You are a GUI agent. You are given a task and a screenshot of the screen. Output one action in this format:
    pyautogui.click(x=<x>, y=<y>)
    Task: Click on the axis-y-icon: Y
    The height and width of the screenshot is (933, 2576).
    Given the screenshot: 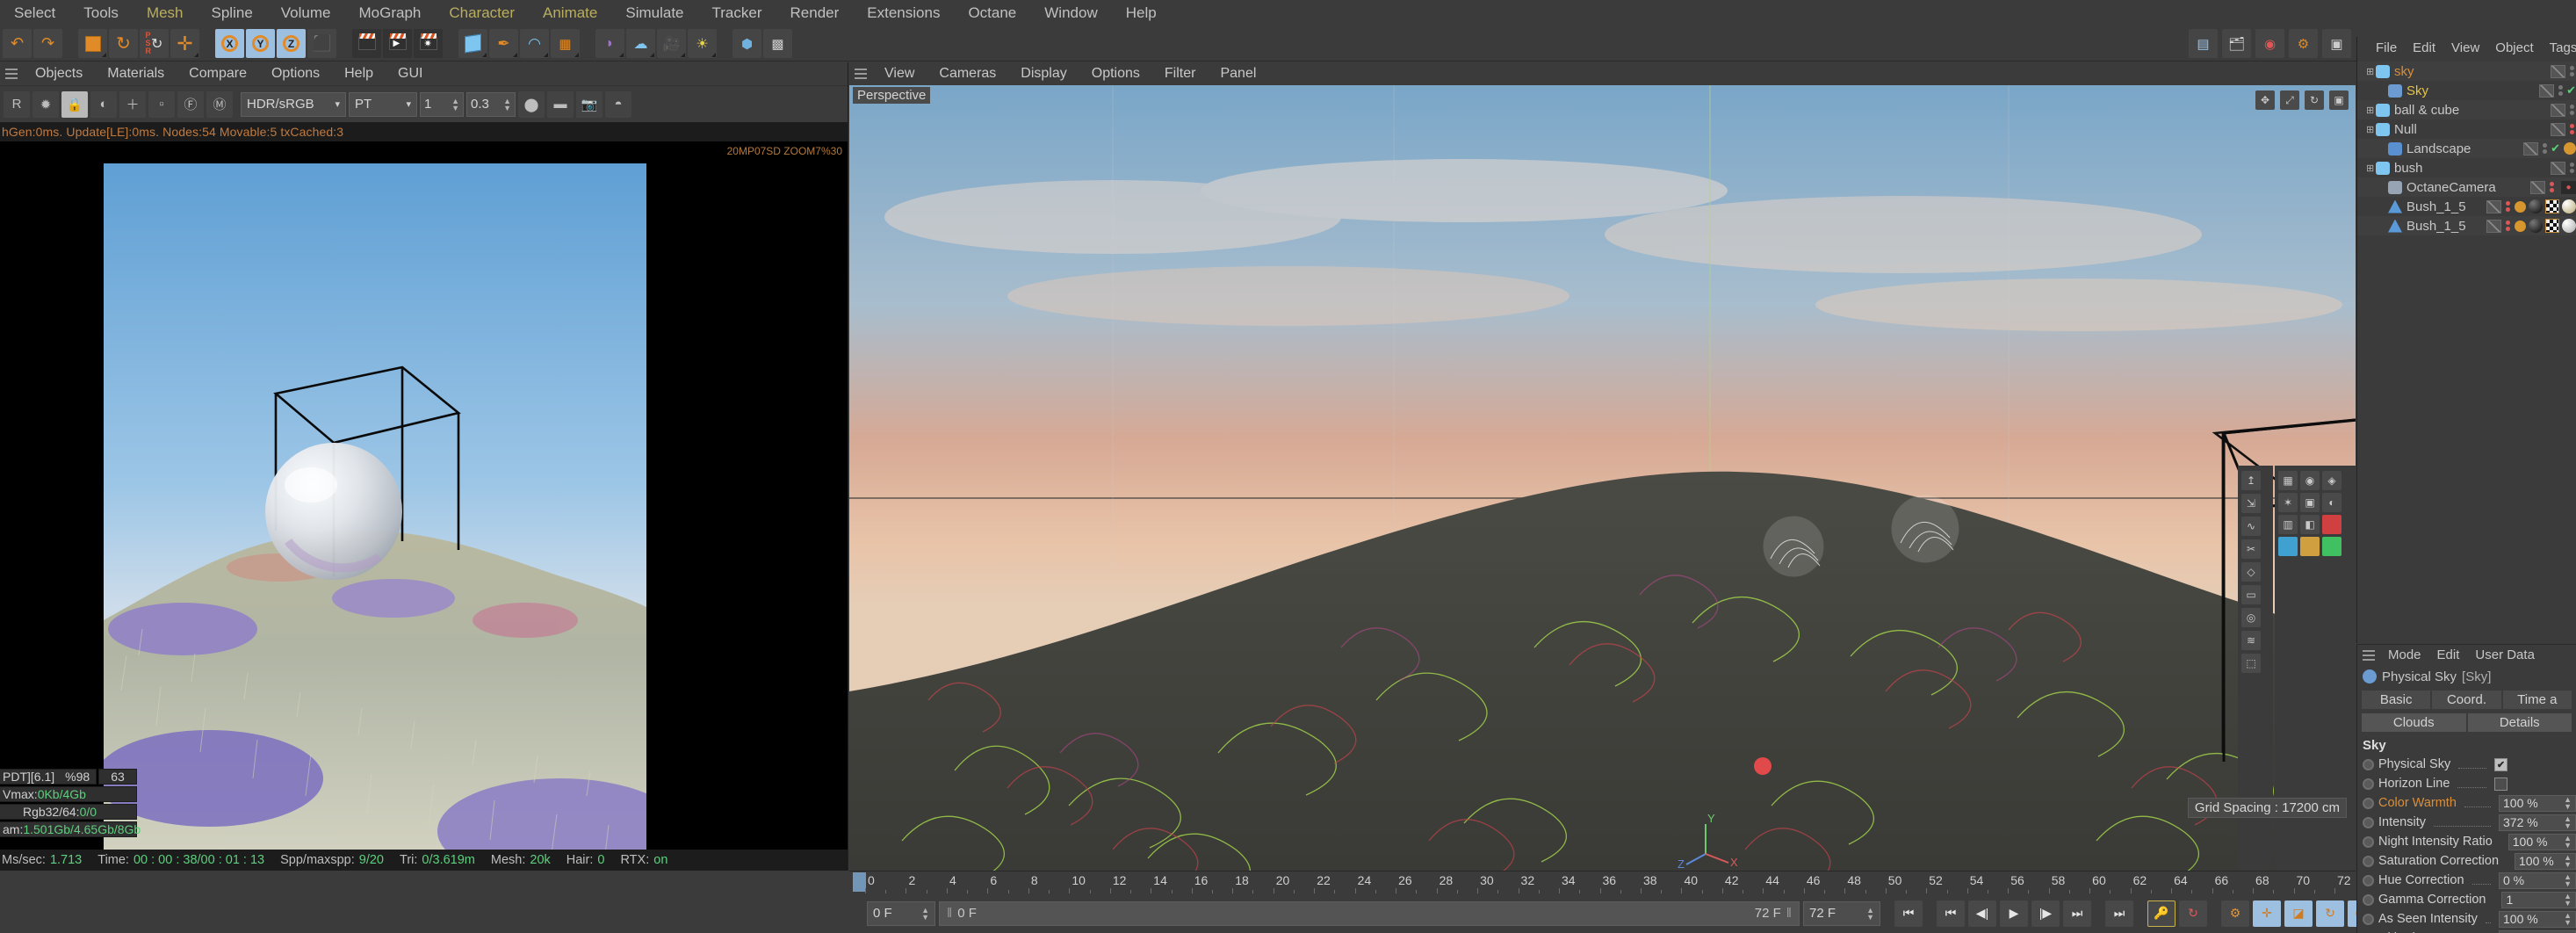 What is the action you would take?
    pyautogui.click(x=260, y=43)
    